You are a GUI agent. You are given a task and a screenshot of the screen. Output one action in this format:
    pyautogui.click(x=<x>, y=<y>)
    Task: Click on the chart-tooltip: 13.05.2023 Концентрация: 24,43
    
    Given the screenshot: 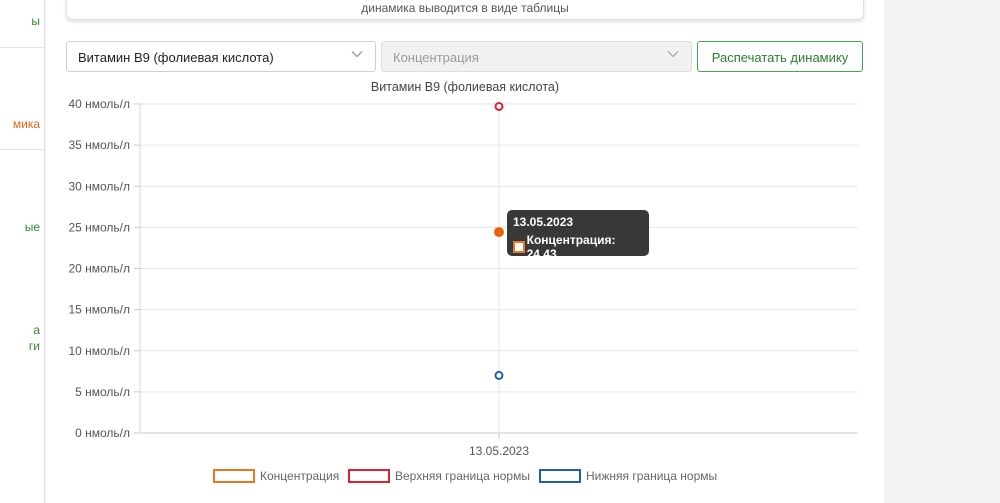 What is the action you would take?
    pyautogui.click(x=578, y=235)
    